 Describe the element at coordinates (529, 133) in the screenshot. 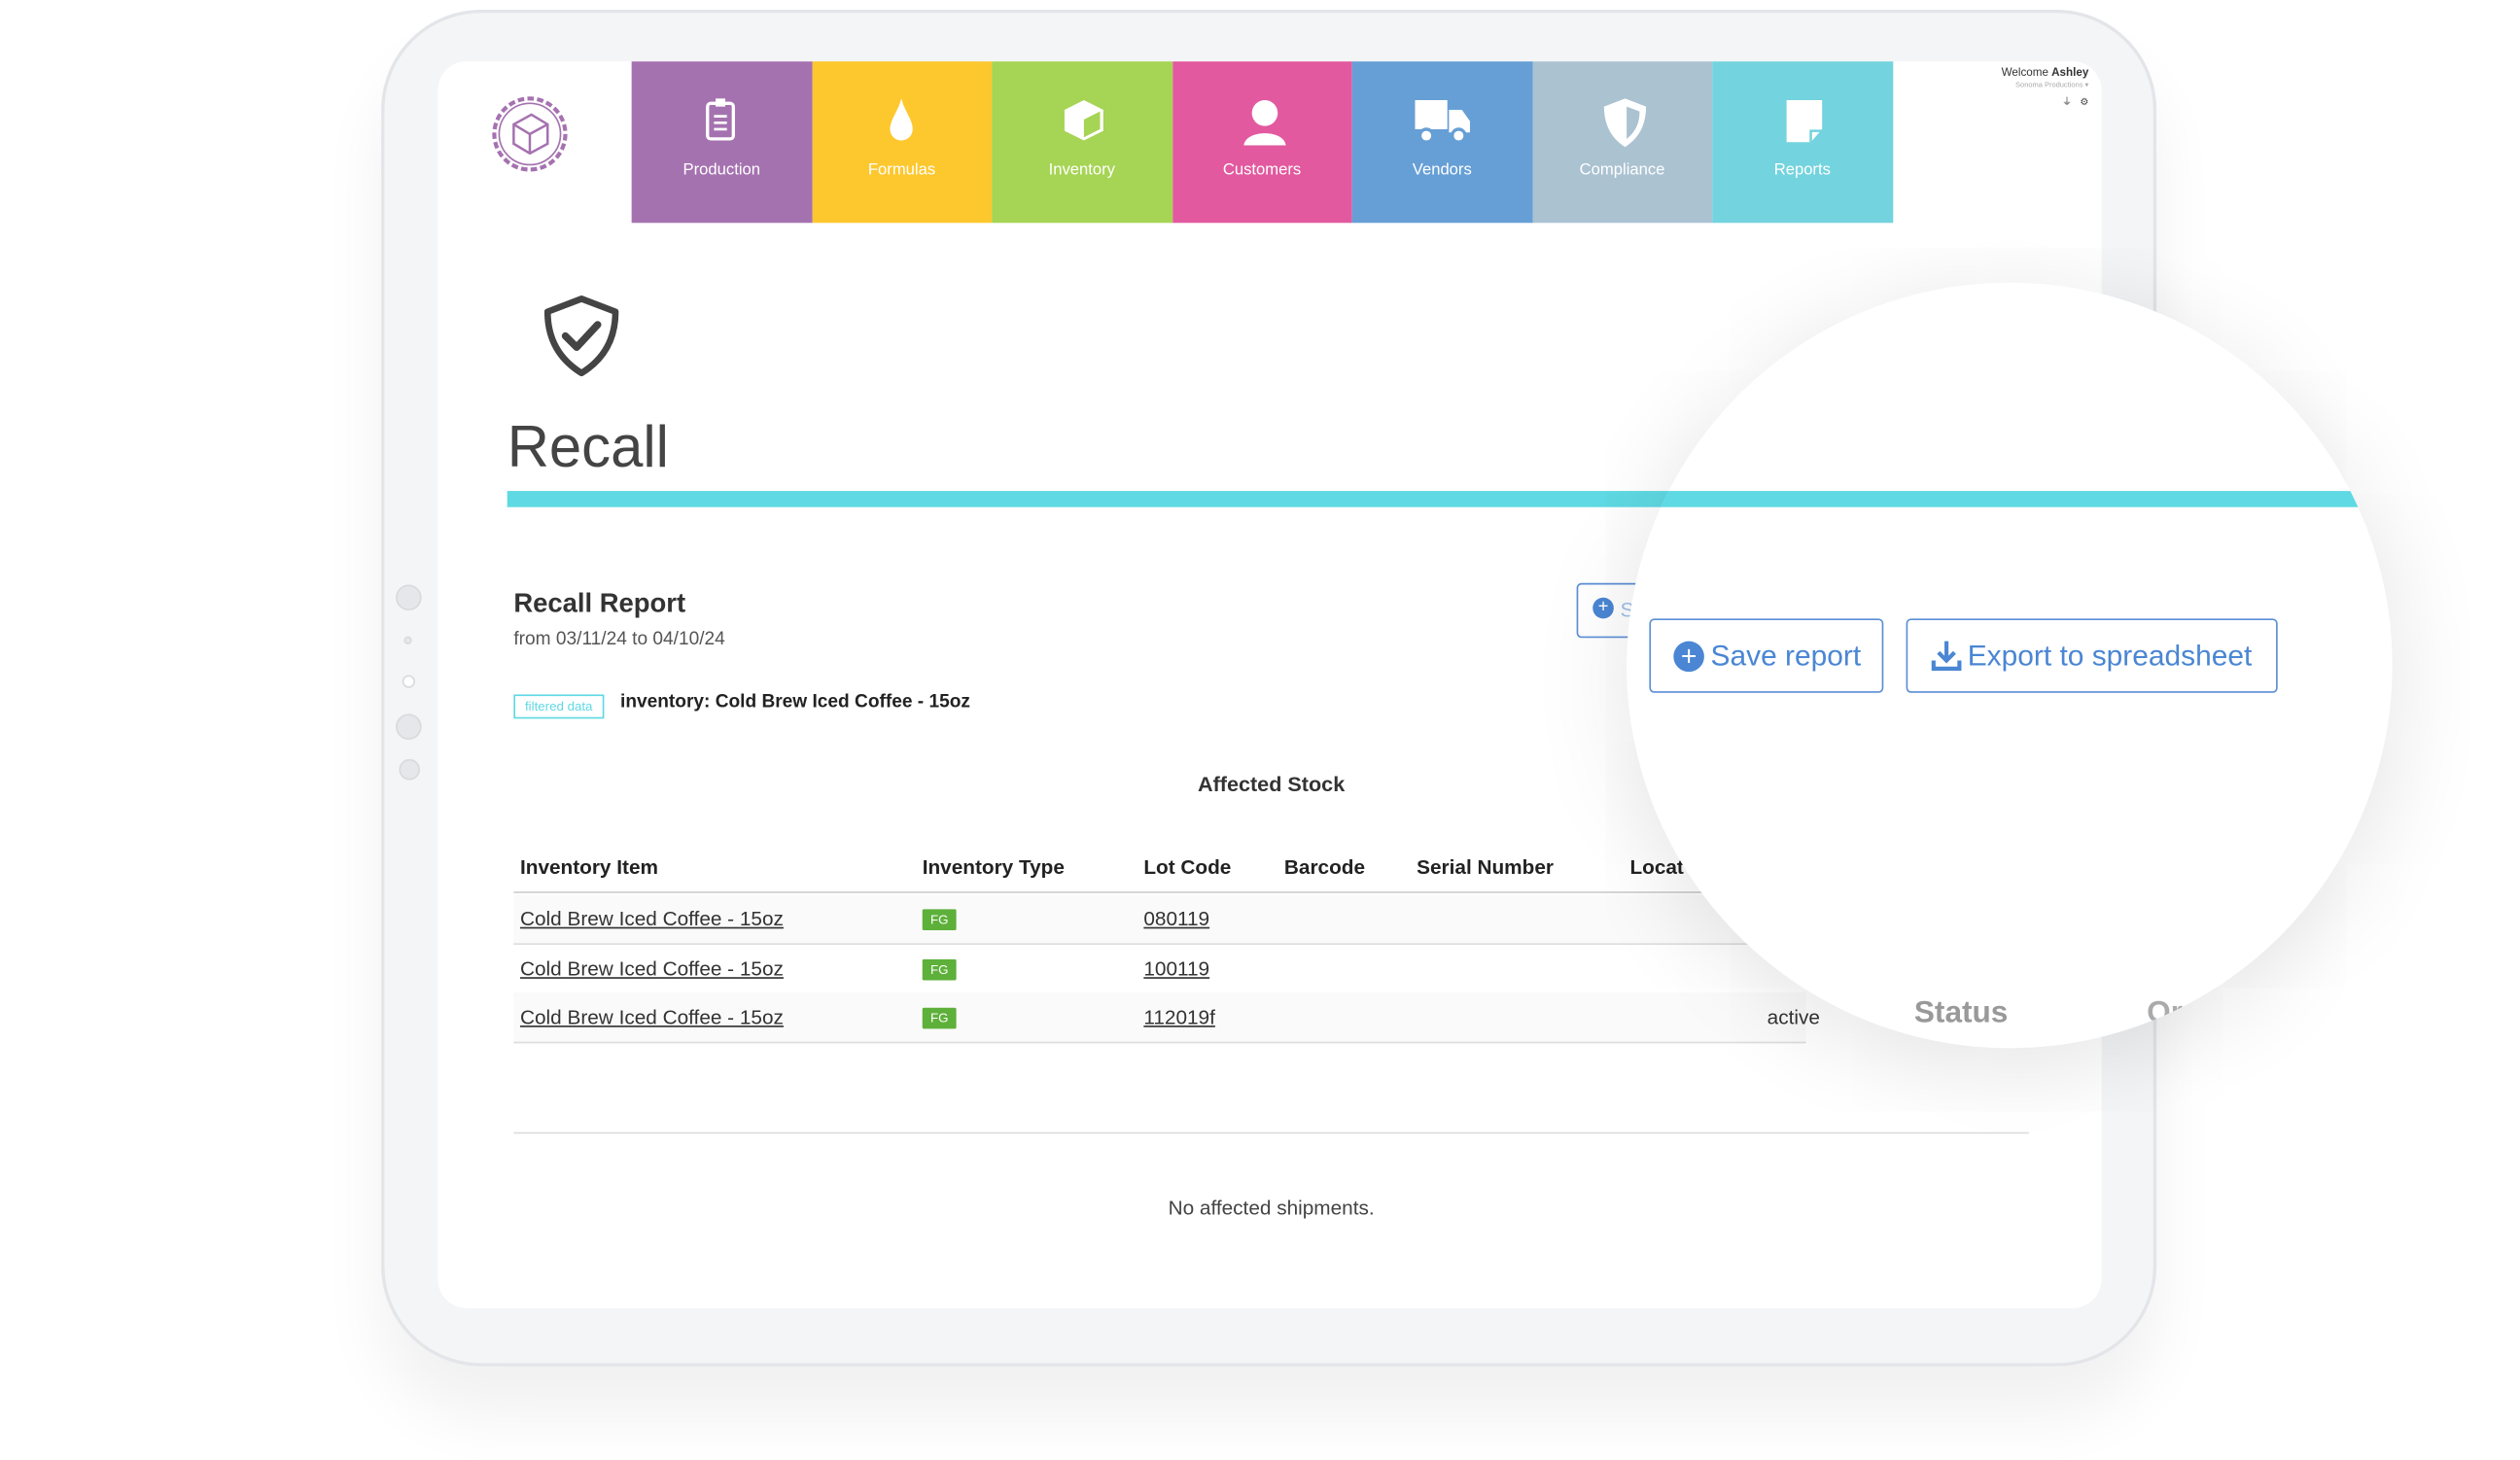

I see `logo-icon` at that location.